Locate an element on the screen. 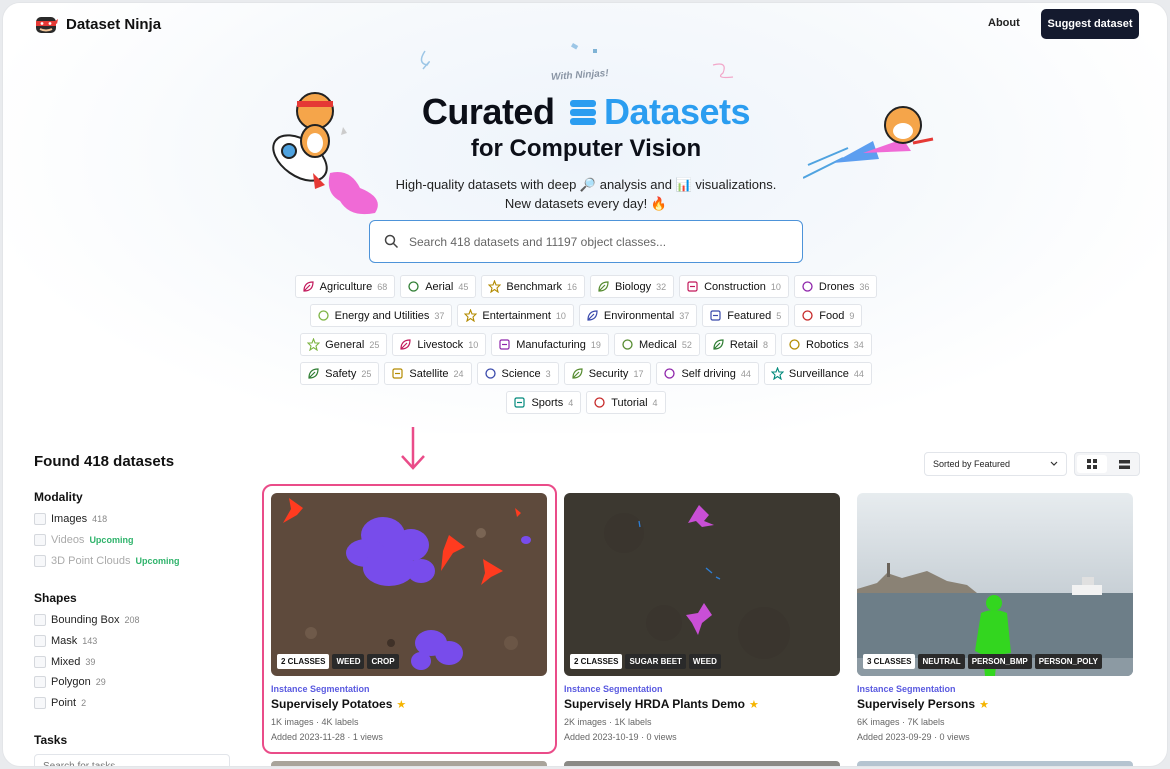  chip-label: Retail is located at coordinates (743, 344).